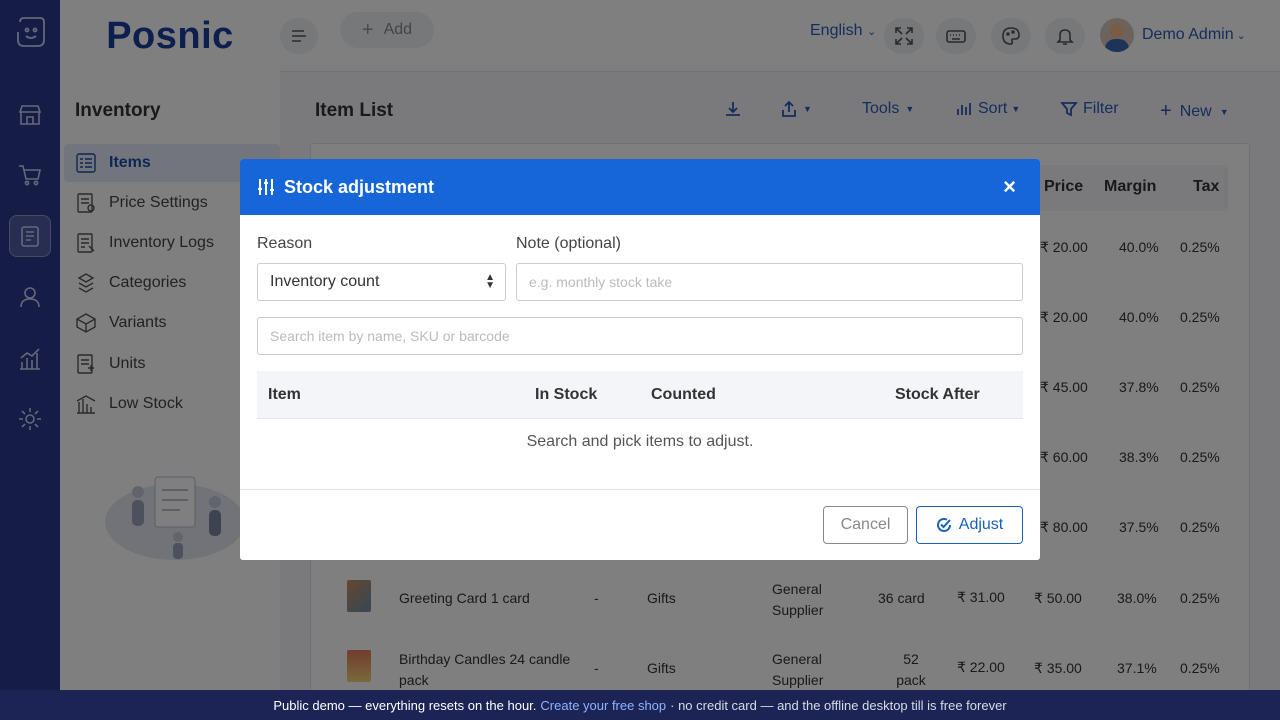 The height and width of the screenshot is (720, 1280). What do you see at coordinates (640, 395) in the screenshot?
I see `adjust-table-header: Item In Stock Counted Stock After` at bounding box center [640, 395].